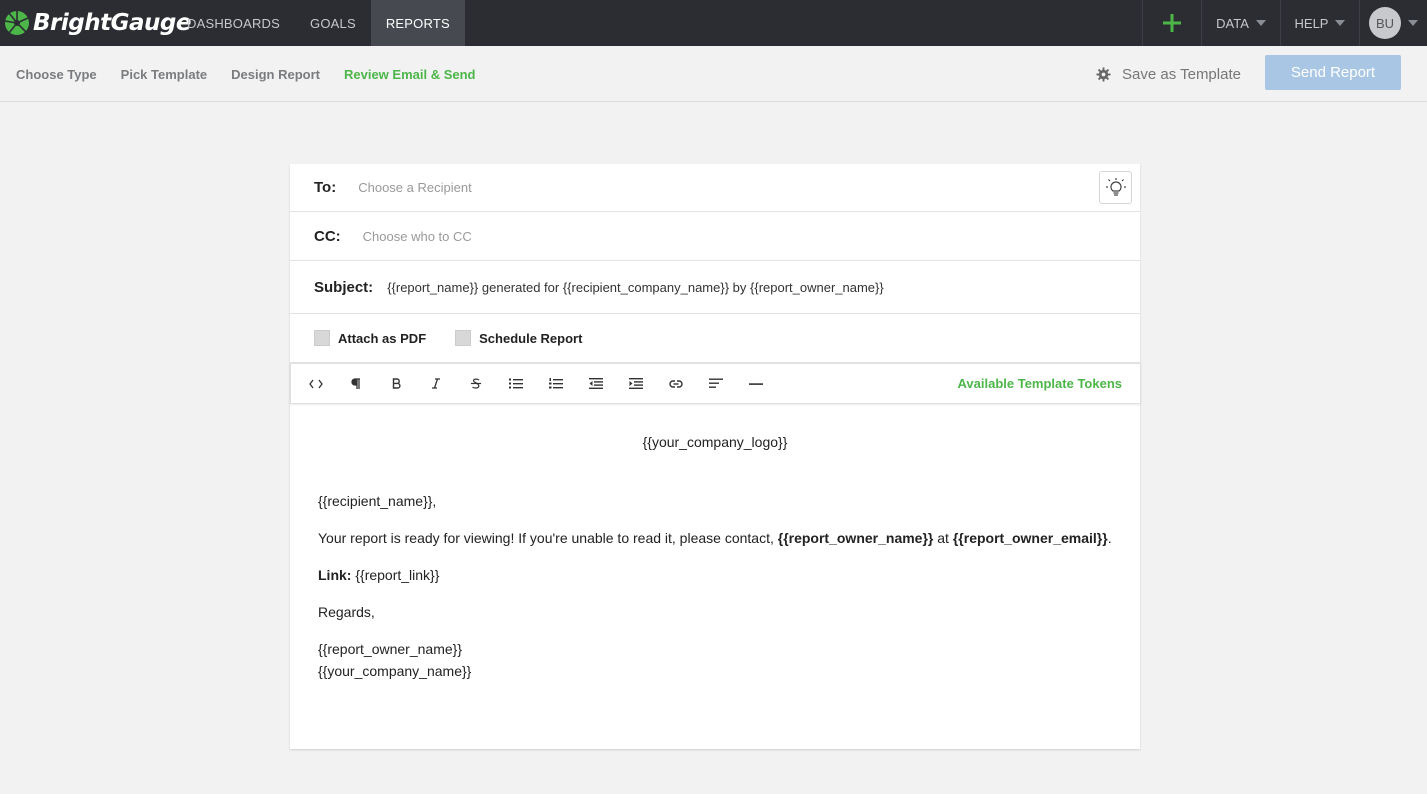 This screenshot has width=1427, height=794. I want to click on link-button, so click(676, 384).